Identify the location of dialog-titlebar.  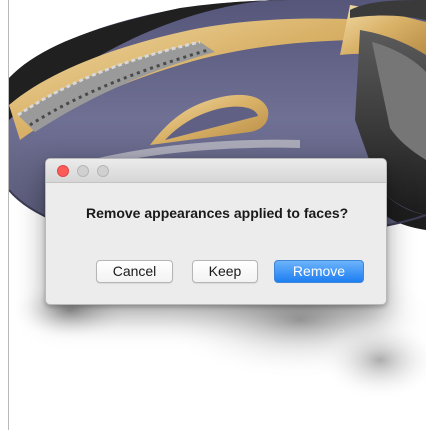
(216, 171).